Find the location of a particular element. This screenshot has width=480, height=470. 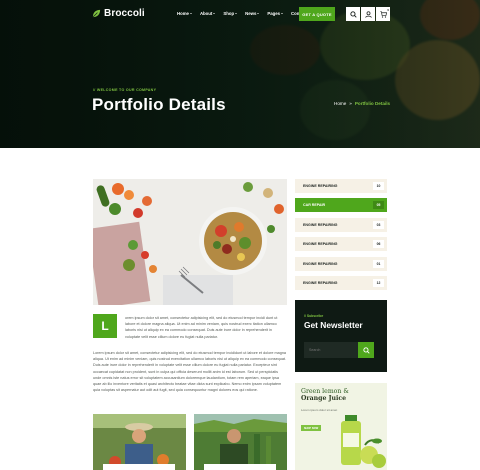

nav-item-about: About is located at coordinates (207, 13).